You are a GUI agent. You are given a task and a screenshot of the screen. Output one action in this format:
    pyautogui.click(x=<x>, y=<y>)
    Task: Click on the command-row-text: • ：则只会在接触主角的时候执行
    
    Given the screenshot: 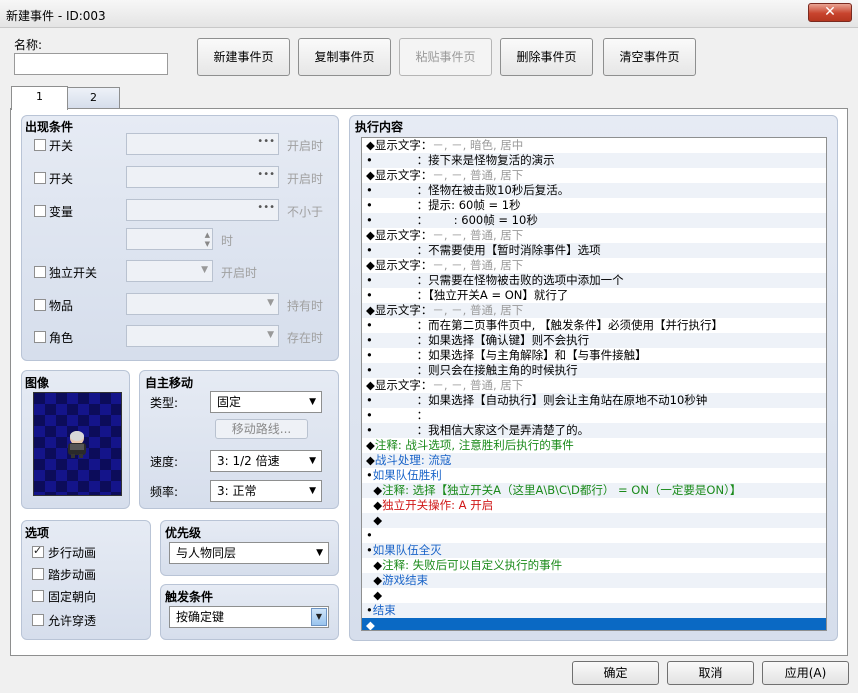 What is the action you would take?
    pyautogui.click(x=472, y=370)
    